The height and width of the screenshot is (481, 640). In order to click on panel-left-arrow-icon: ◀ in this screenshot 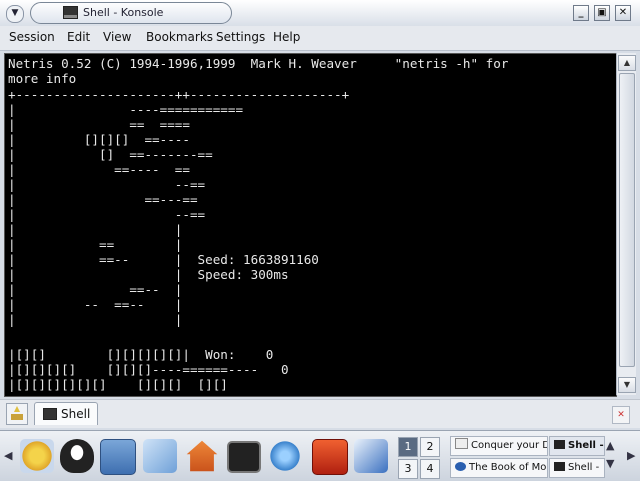, I will do `click(8, 455)`.